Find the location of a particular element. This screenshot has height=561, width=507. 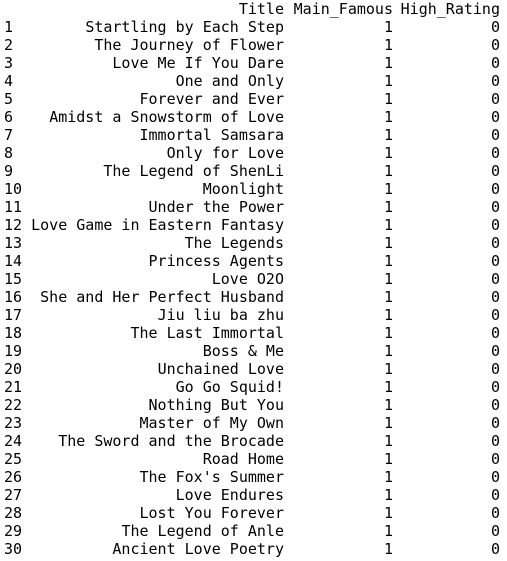

table-row: 27 Love Endures 1 0 is located at coordinates (253, 495).